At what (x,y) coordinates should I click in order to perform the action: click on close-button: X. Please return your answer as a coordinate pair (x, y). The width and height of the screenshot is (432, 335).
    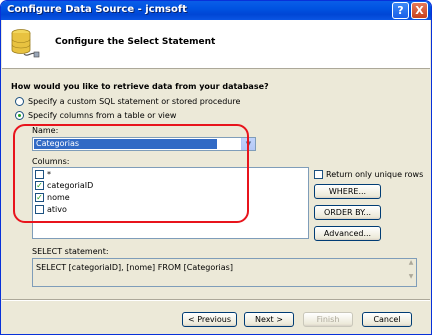
    Looking at the image, I should click on (419, 10).